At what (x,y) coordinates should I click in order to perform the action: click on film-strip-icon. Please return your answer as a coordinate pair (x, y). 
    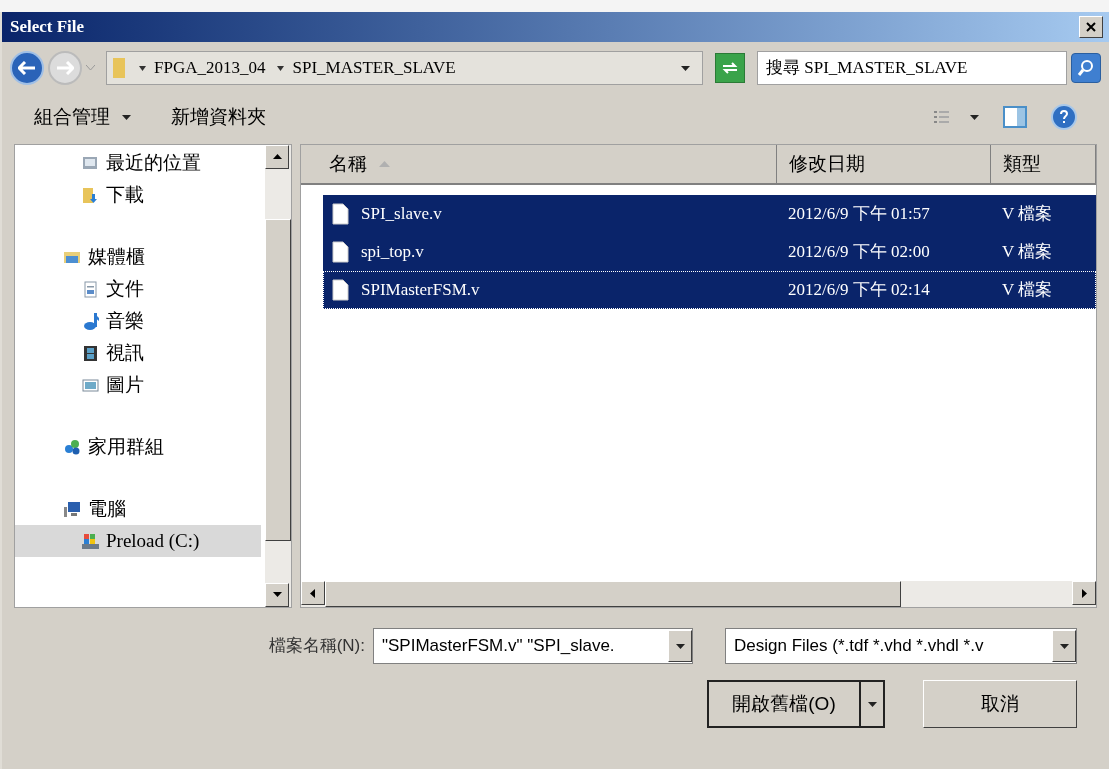
    Looking at the image, I should click on (90, 353).